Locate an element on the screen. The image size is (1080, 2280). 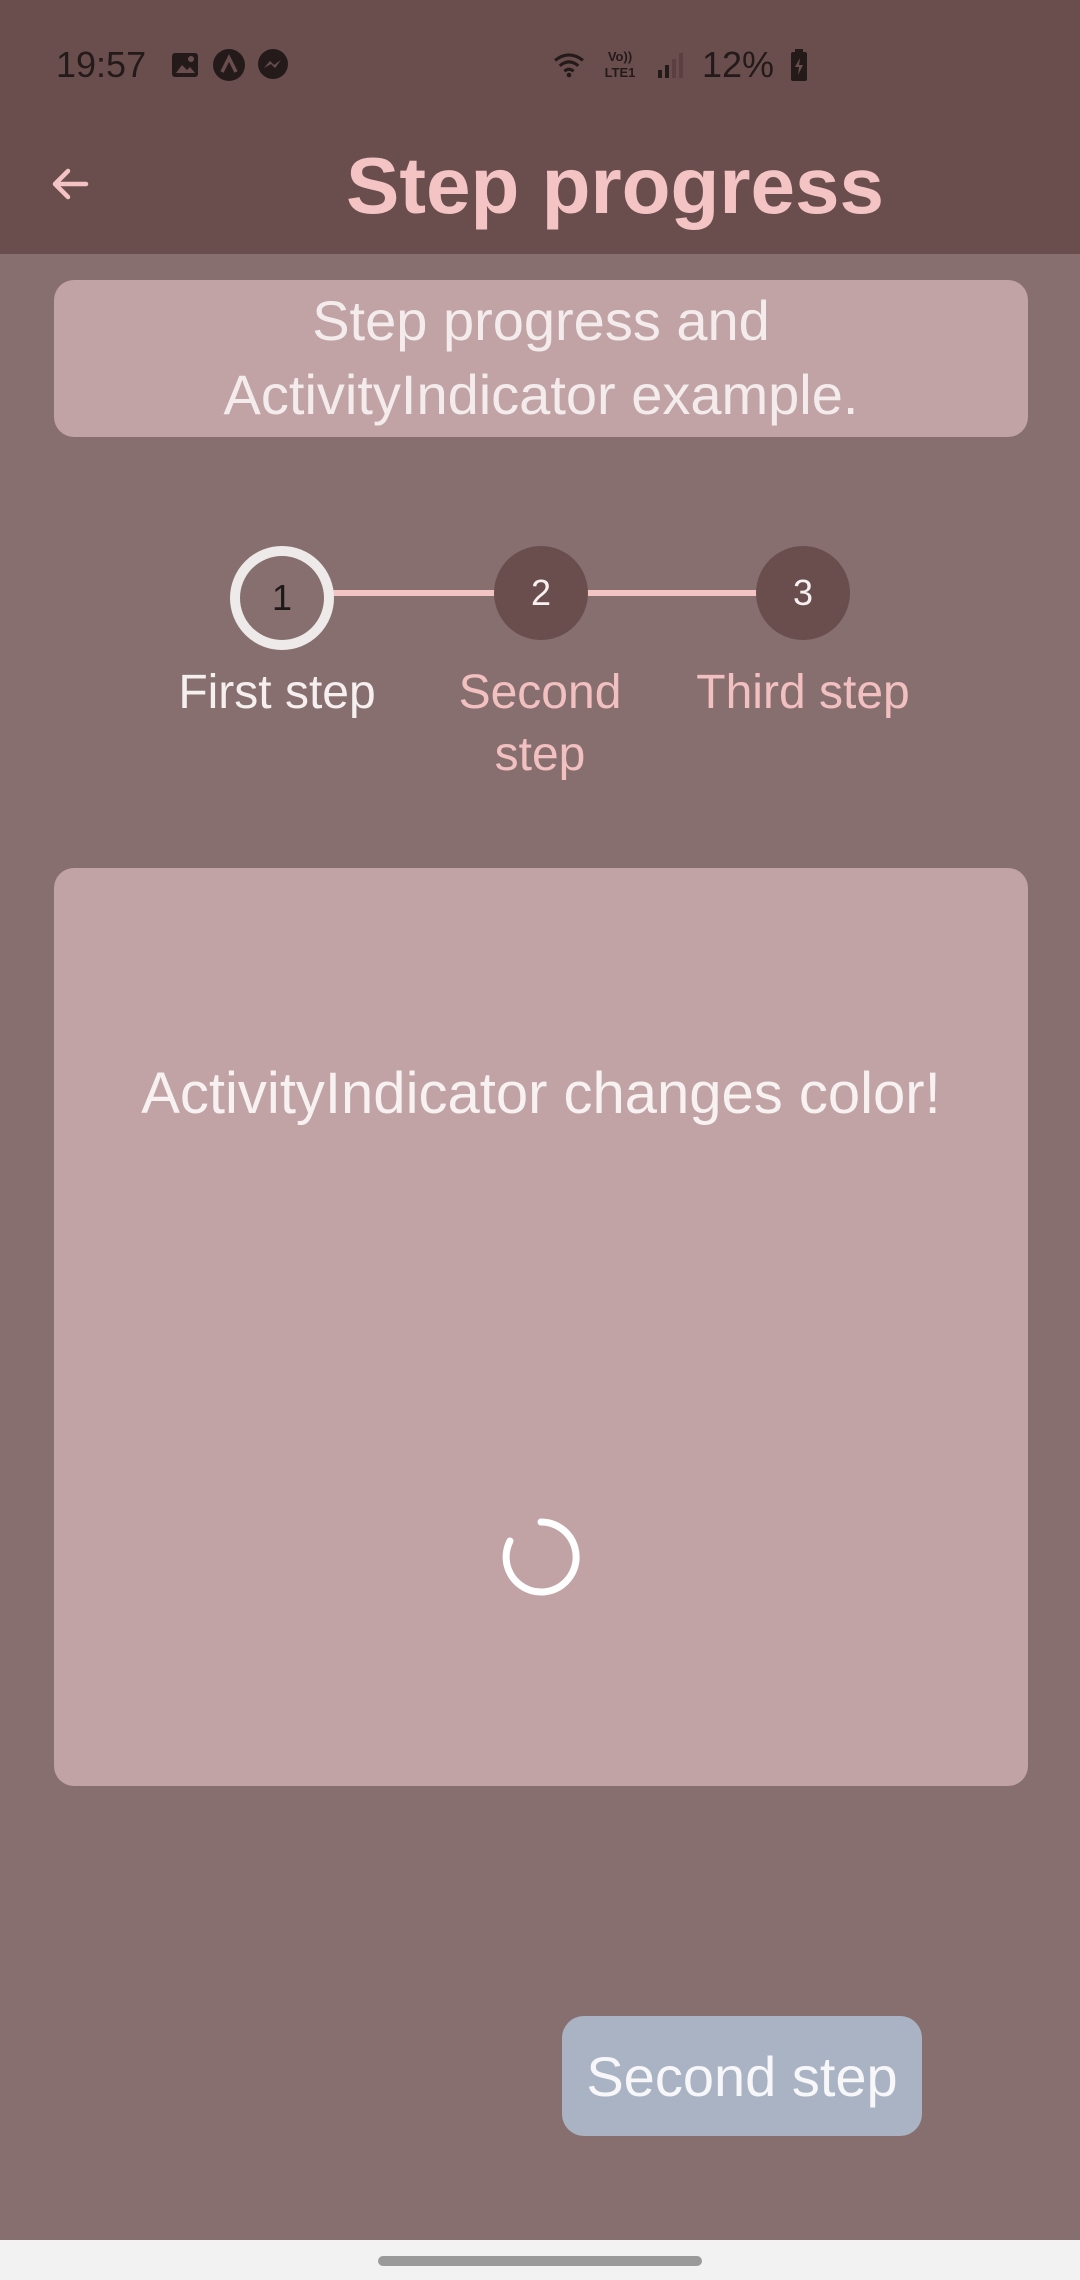
volte-icon: Vo)) LTE1 is located at coordinates (620, 65).